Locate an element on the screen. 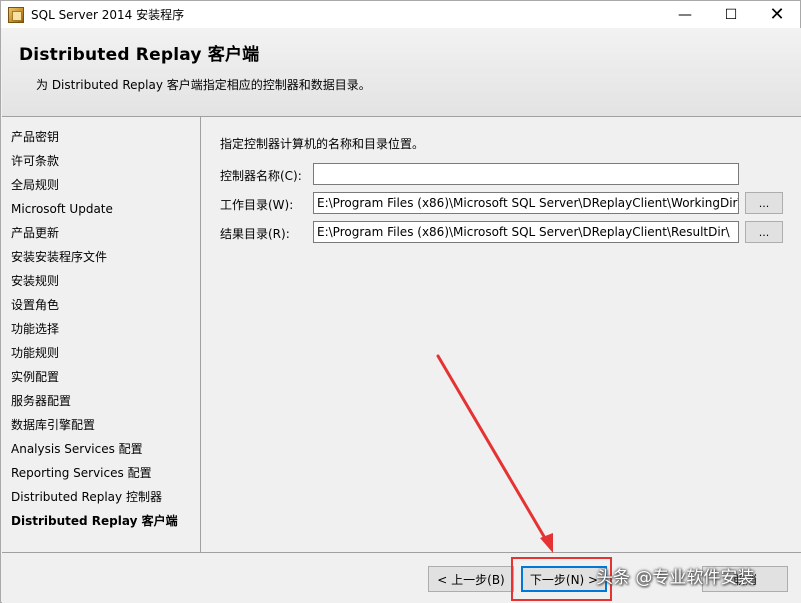  sidebar-step-item: 产品密钥 is located at coordinates (101, 137).